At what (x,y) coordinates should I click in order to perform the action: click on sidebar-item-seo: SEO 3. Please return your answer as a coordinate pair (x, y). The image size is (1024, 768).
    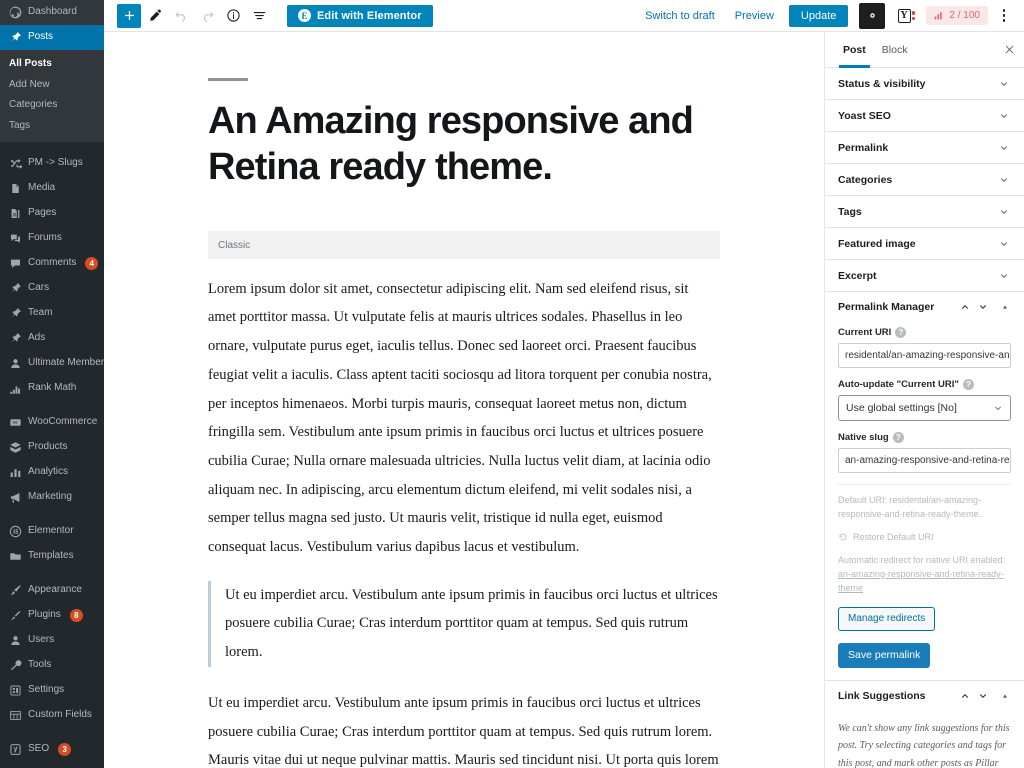
    Looking at the image, I should click on (52, 749).